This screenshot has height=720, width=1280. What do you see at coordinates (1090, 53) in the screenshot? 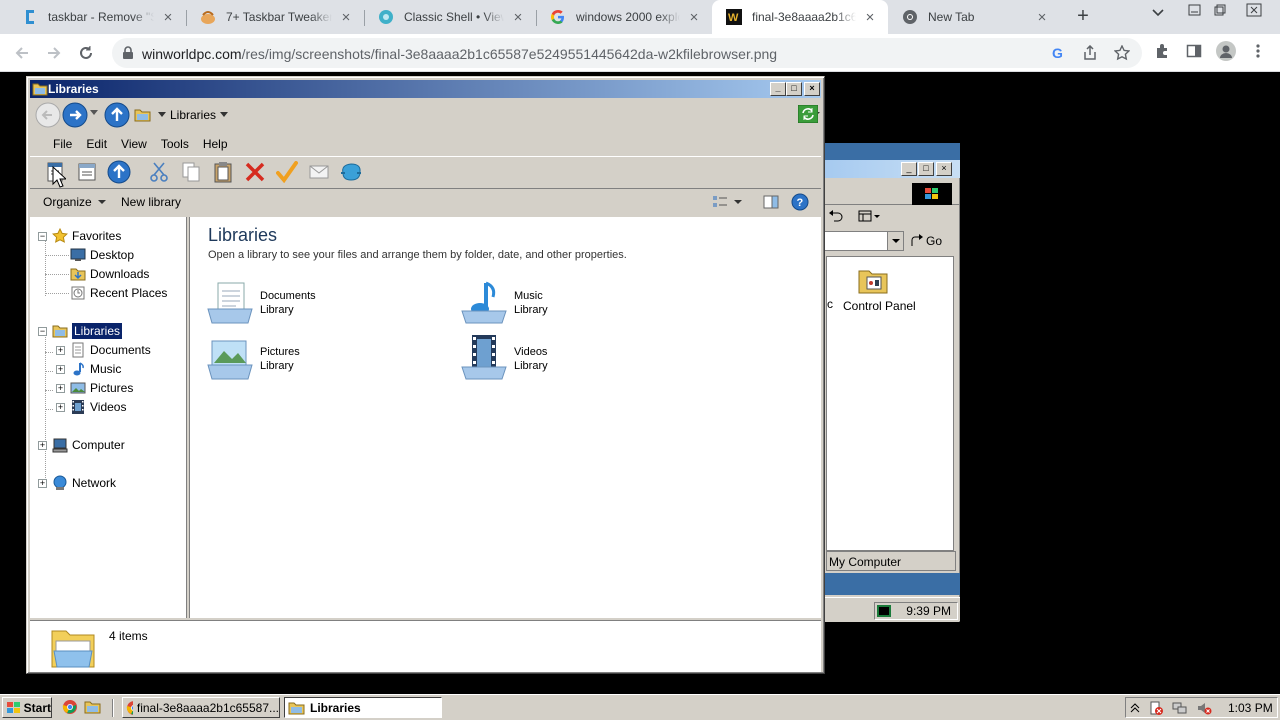
I see `share-icon` at bounding box center [1090, 53].